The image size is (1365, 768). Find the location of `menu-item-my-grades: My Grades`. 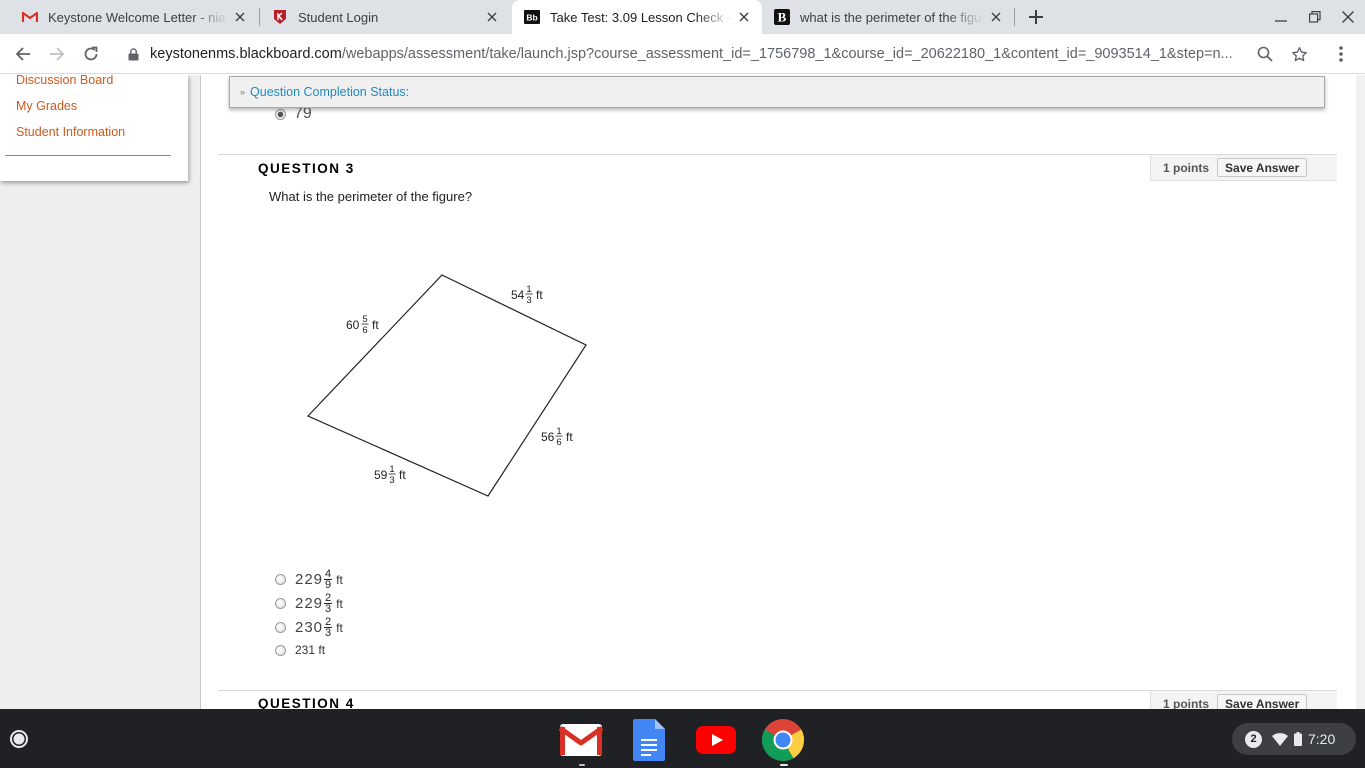

menu-item-my-grades: My Grades is located at coordinates (46, 106).